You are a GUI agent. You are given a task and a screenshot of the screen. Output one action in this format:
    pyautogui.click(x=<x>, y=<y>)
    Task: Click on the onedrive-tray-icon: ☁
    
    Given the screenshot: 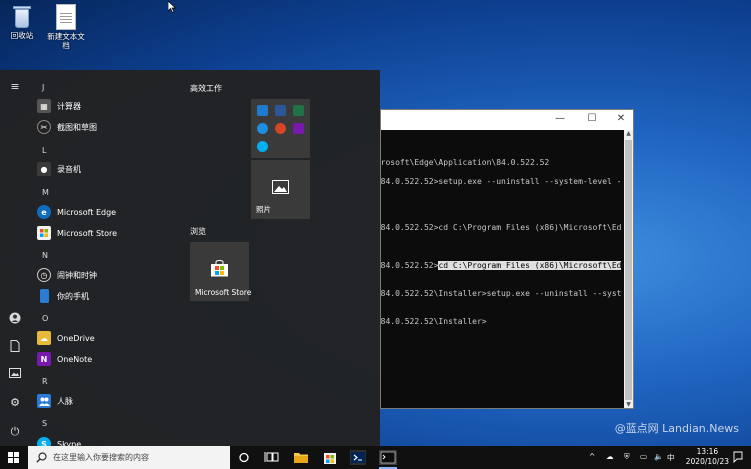 What is the action you would take?
    pyautogui.click(x=610, y=456)
    